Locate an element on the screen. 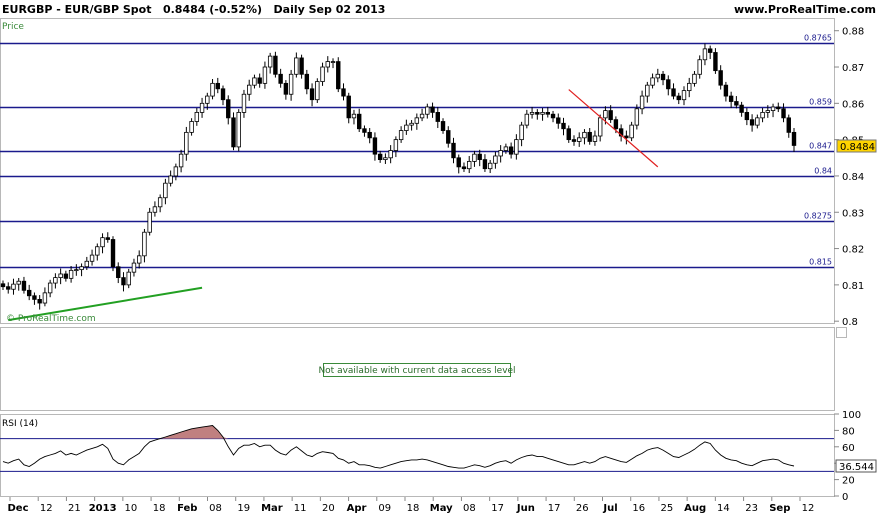  x-tick-label: 18 is located at coordinates (159, 508).